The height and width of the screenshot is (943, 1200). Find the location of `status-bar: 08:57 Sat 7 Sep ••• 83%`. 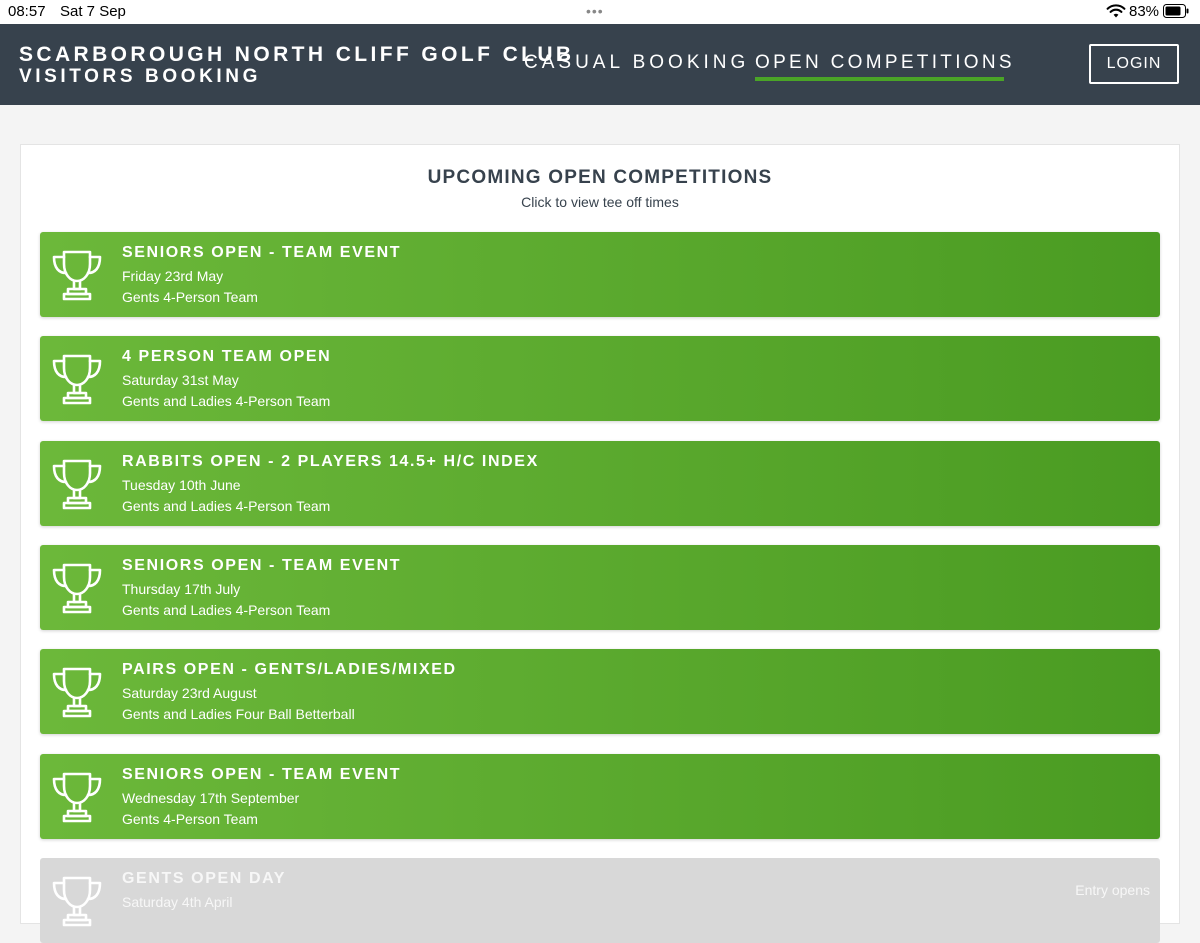

status-bar: 08:57 Sat 7 Sep ••• 83% is located at coordinates (600, 12).